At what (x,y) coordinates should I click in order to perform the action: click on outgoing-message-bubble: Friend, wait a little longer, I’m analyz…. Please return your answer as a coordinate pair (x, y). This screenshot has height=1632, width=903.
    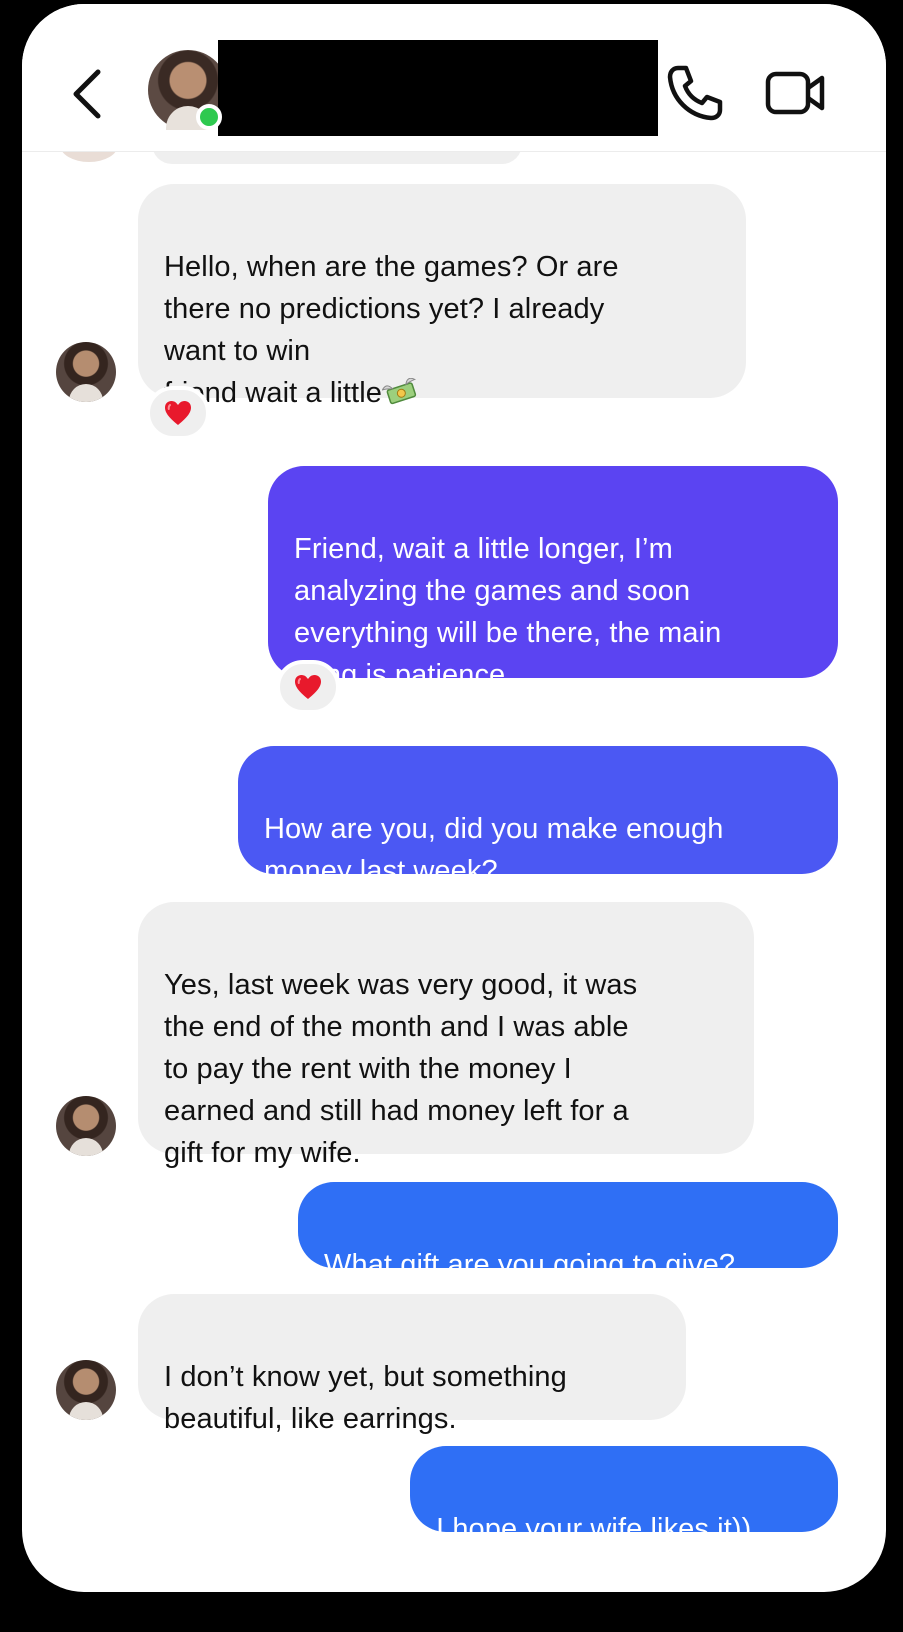
    Looking at the image, I should click on (553, 578).